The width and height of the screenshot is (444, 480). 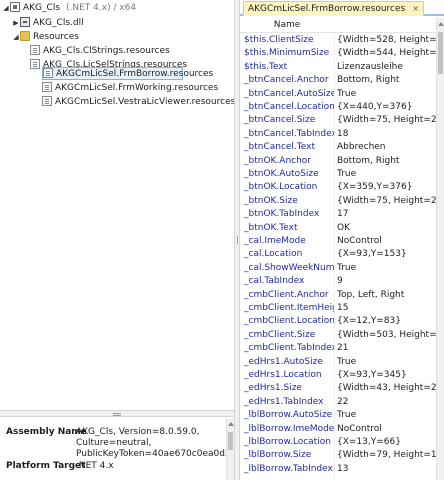 I want to click on grid-row: _lblBorrow.TabIndex 13, so click(x=338, y=469).